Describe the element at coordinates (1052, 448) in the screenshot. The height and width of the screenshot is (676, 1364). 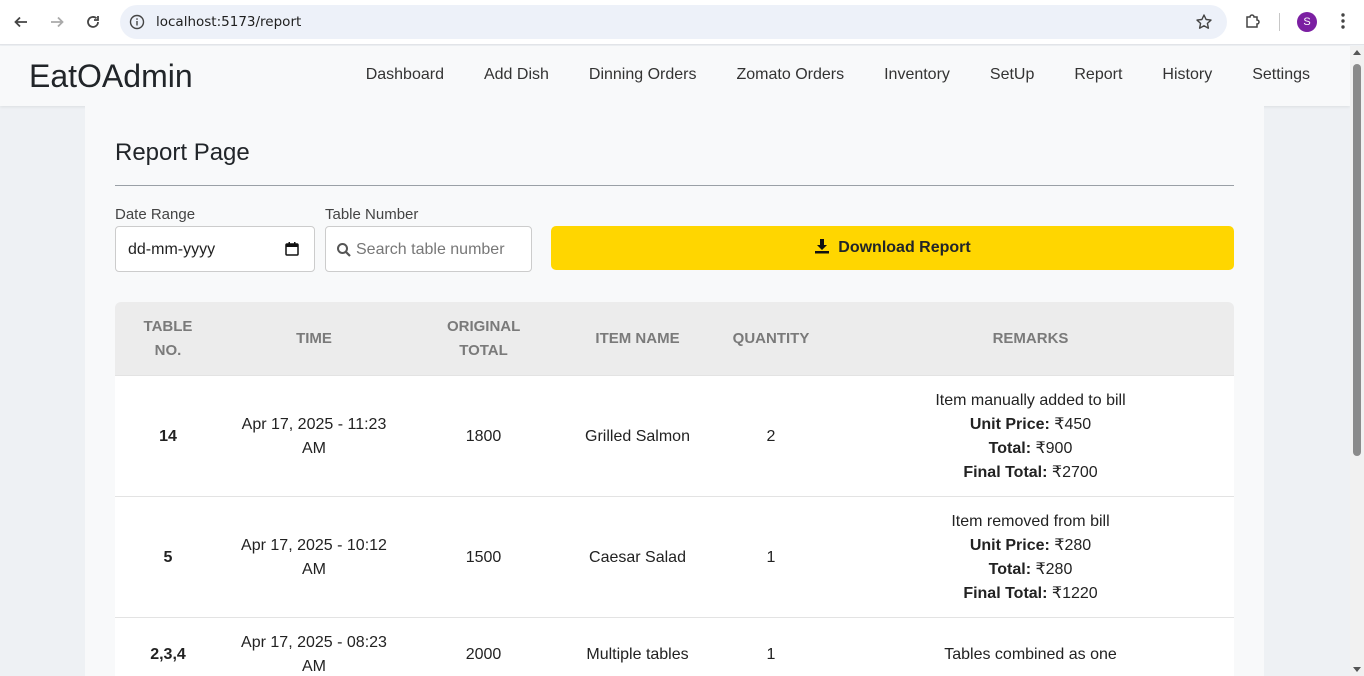
I see `total-value: ₹900` at that location.